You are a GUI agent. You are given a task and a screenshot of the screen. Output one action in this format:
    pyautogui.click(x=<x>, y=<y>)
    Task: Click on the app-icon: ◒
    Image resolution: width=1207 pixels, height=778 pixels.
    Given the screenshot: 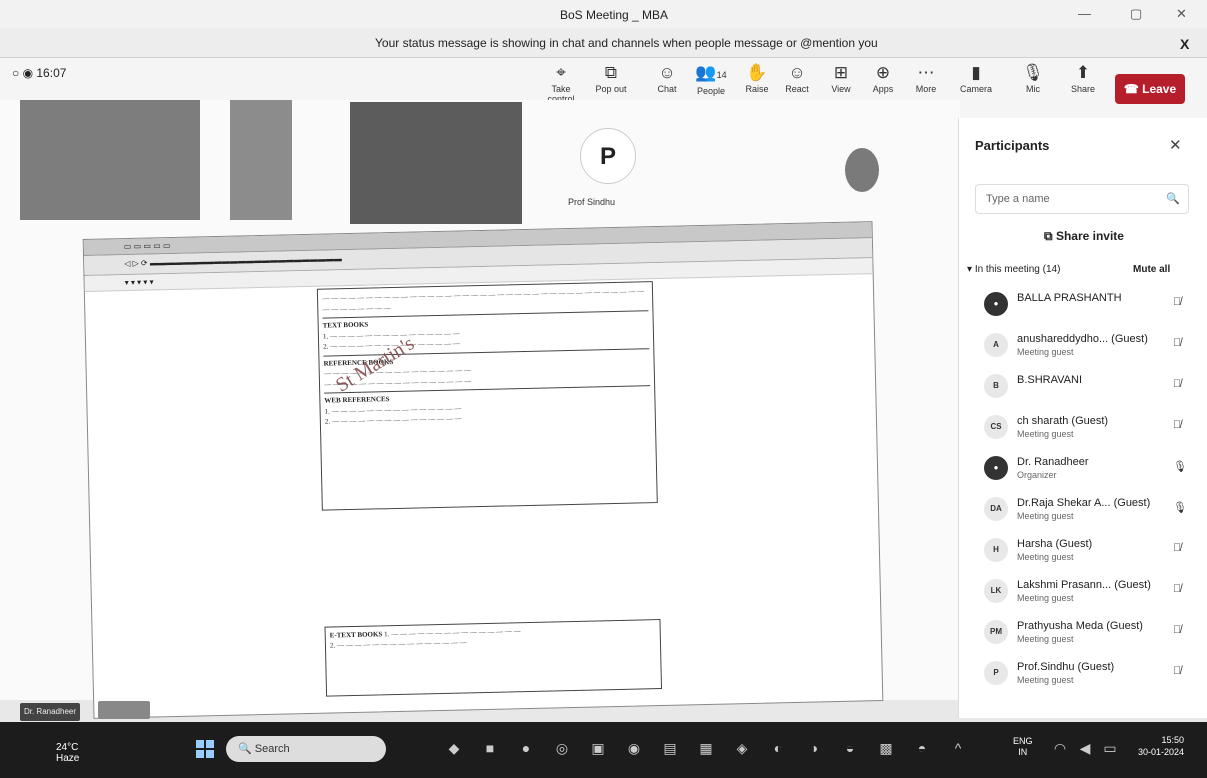 What is the action you would take?
    pyautogui.click(x=850, y=748)
    